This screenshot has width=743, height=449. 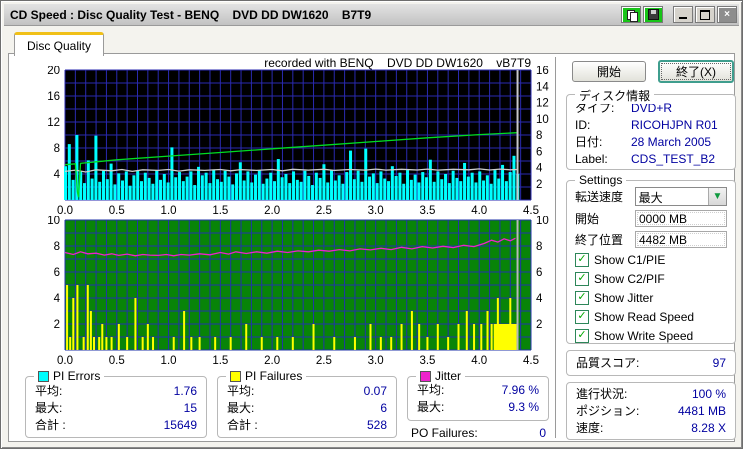 What do you see at coordinates (431, 407) in the screenshot?
I see `jitter-max-label: 最大:` at bounding box center [431, 407].